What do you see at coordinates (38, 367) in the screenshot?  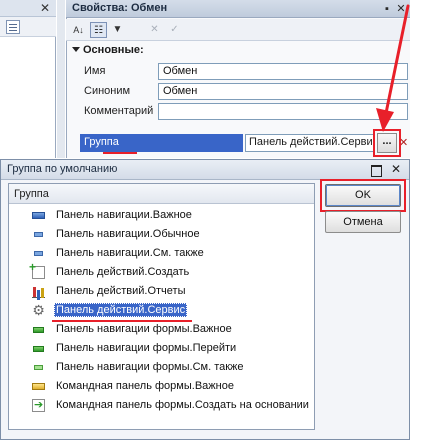 I see `form-nav-see-also-icon` at bounding box center [38, 367].